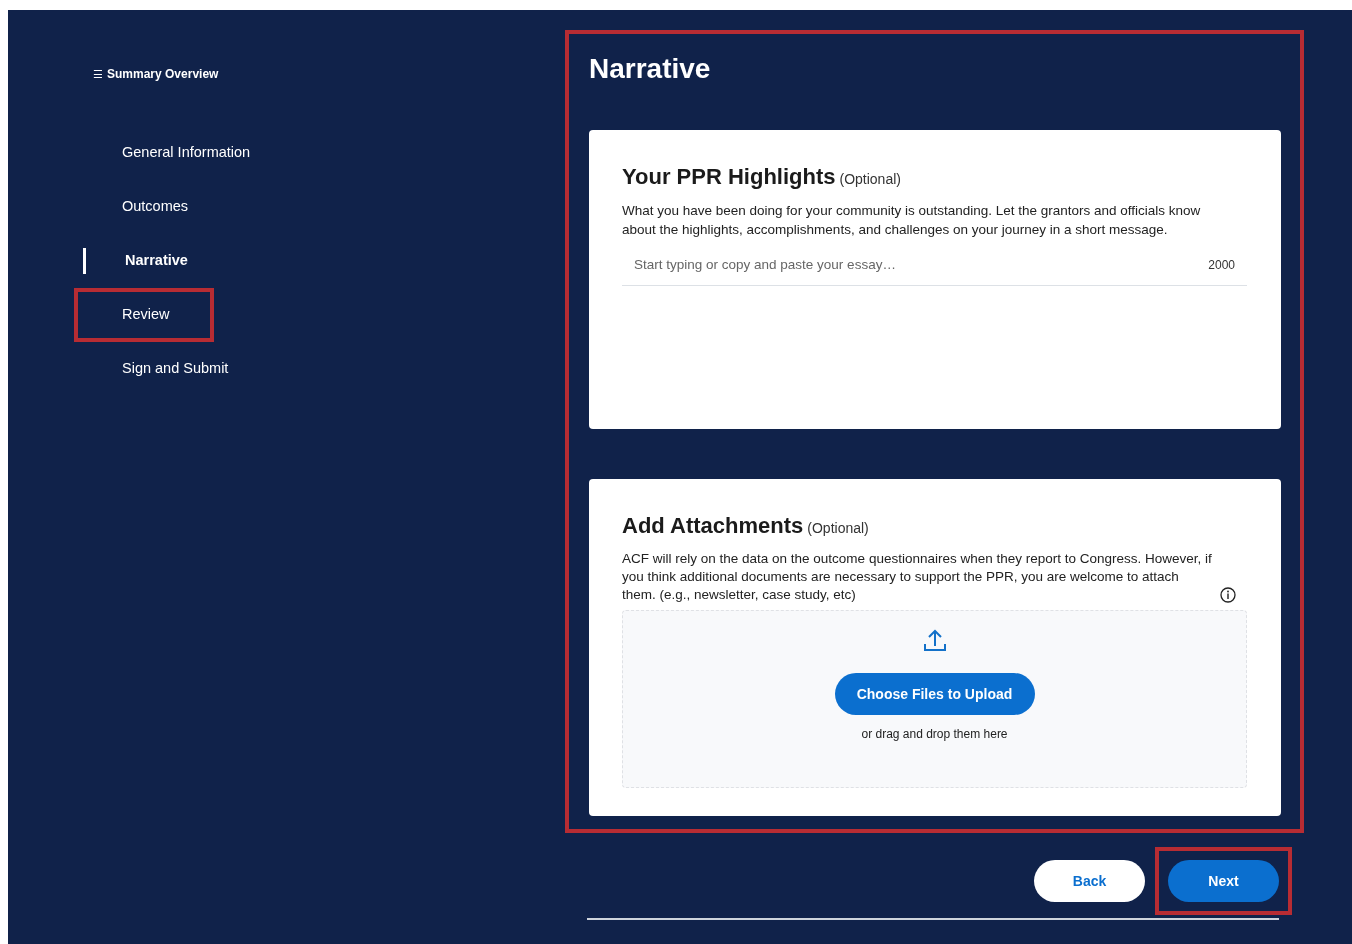 This screenshot has height=944, width=1352. What do you see at coordinates (1221, 266) in the screenshot?
I see `character-limit: 2000` at bounding box center [1221, 266].